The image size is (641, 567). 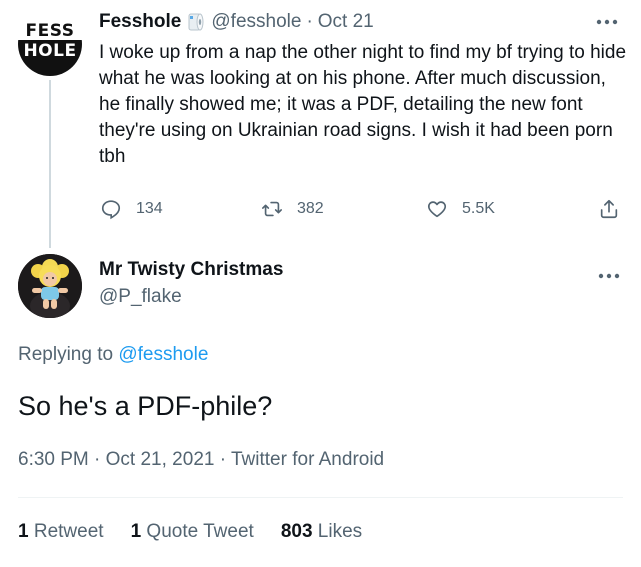 I want to click on quote-tweets-count: 1, so click(x=136, y=531).